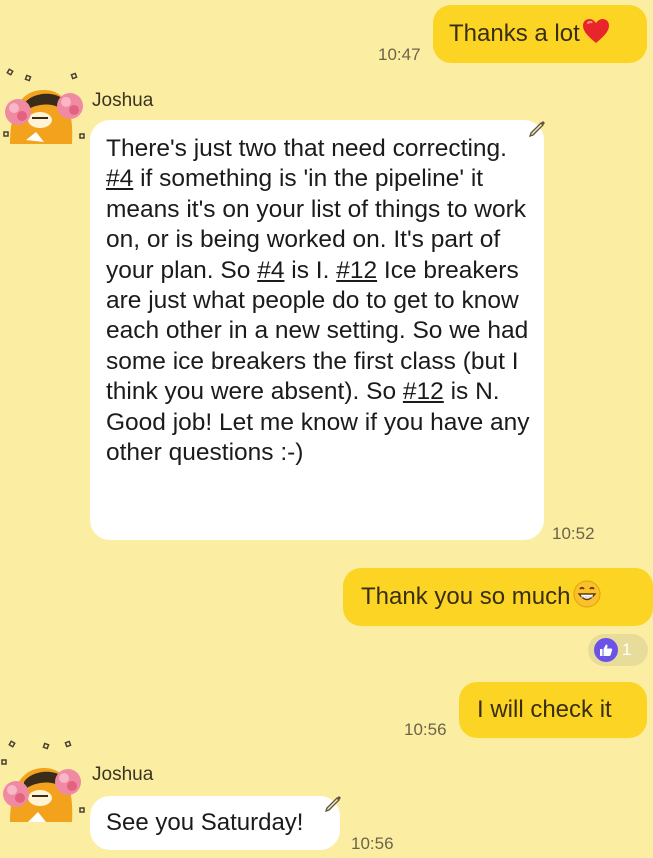 Image resolution: width=653 pixels, height=858 pixels. I want to click on red-heart-emoji-icon, so click(596, 34).